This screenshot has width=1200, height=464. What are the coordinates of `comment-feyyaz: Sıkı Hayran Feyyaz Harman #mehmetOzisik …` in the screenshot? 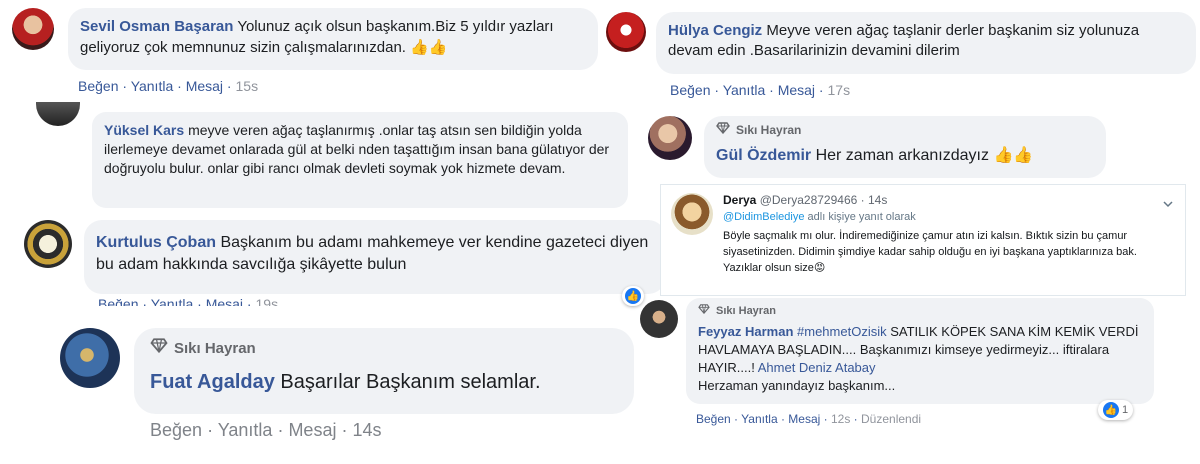 It's located at (918, 368).